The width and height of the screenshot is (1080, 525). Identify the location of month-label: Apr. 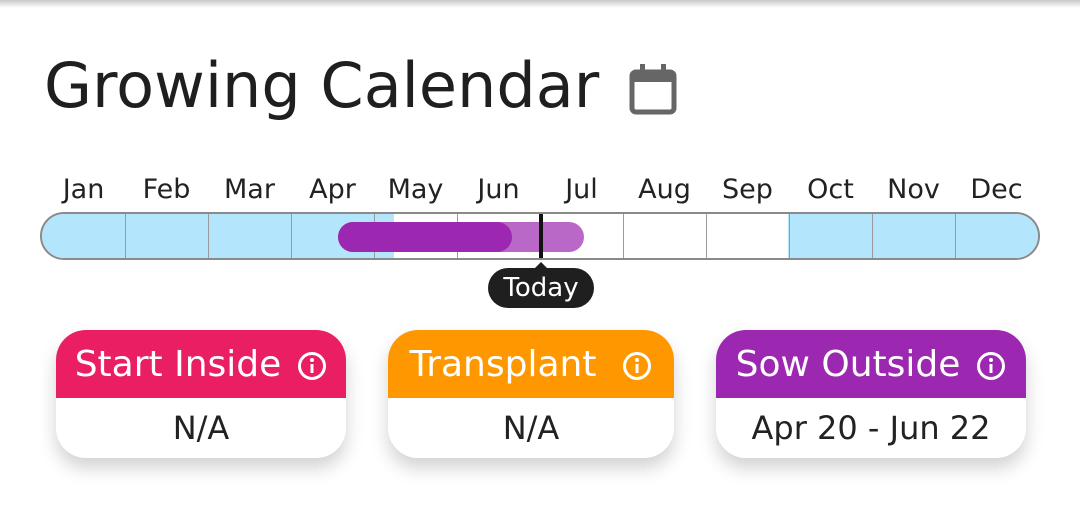
(332, 189).